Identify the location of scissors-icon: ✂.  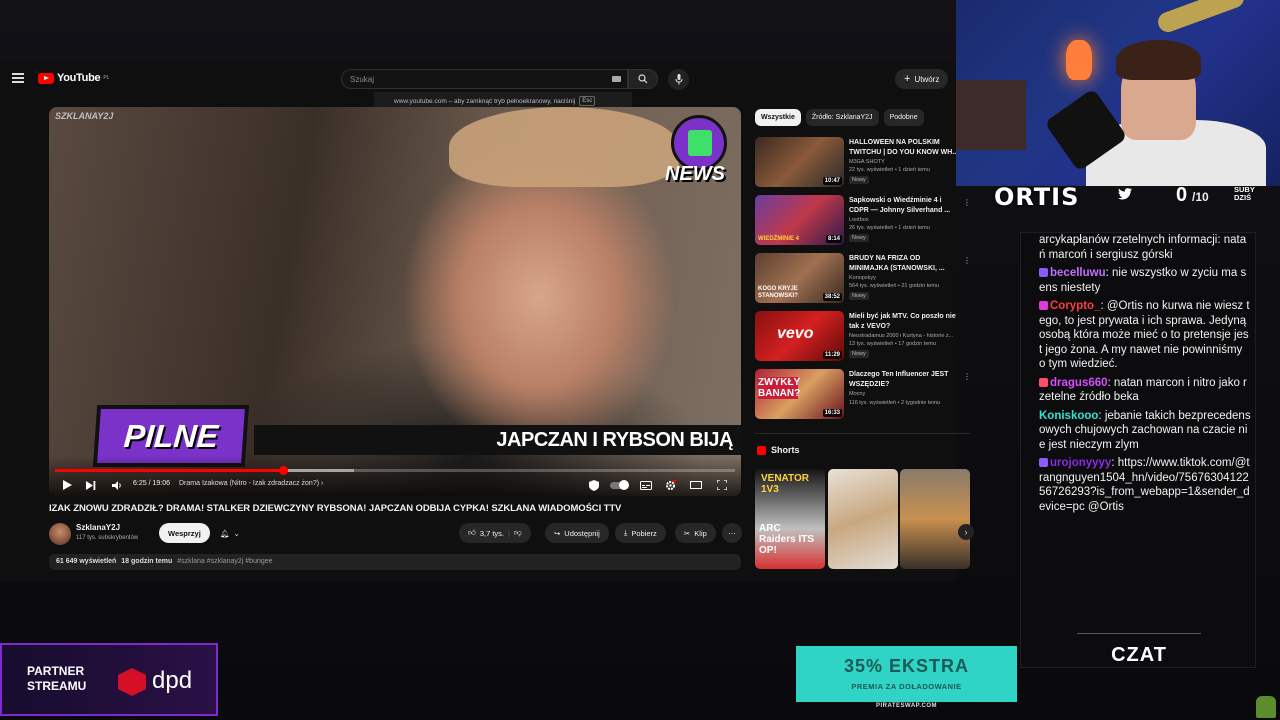
(687, 533).